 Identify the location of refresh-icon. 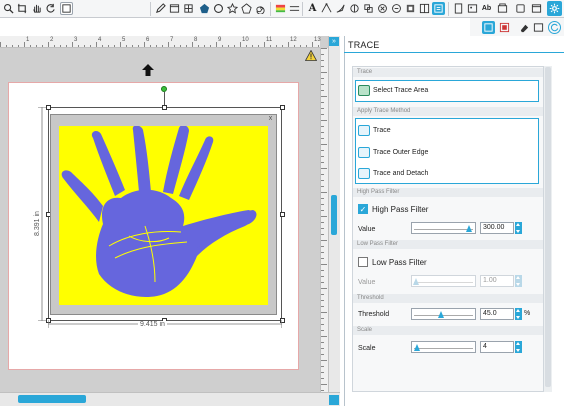
(554, 27).